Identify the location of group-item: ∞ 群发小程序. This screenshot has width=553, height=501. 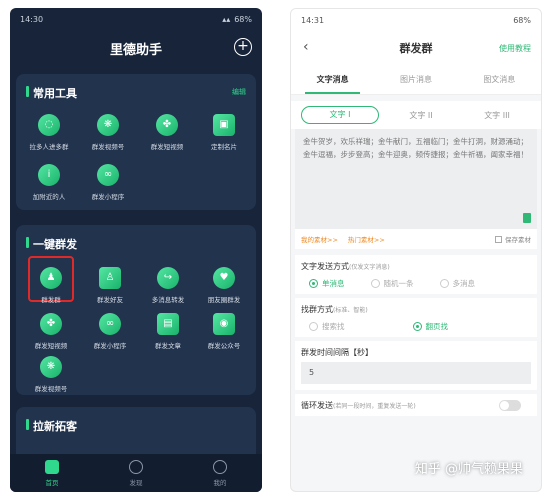
(110, 331).